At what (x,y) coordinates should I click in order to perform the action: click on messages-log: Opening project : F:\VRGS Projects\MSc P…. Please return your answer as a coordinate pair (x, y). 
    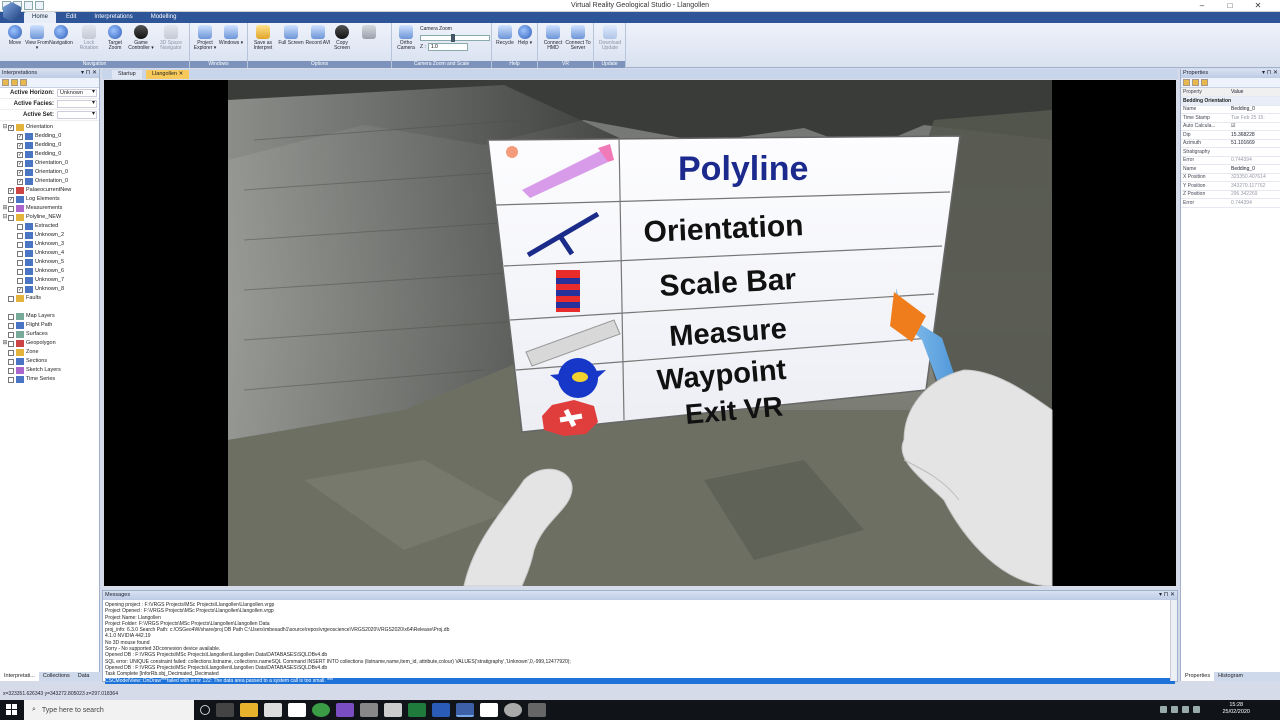
    Looking at the image, I should click on (640, 642).